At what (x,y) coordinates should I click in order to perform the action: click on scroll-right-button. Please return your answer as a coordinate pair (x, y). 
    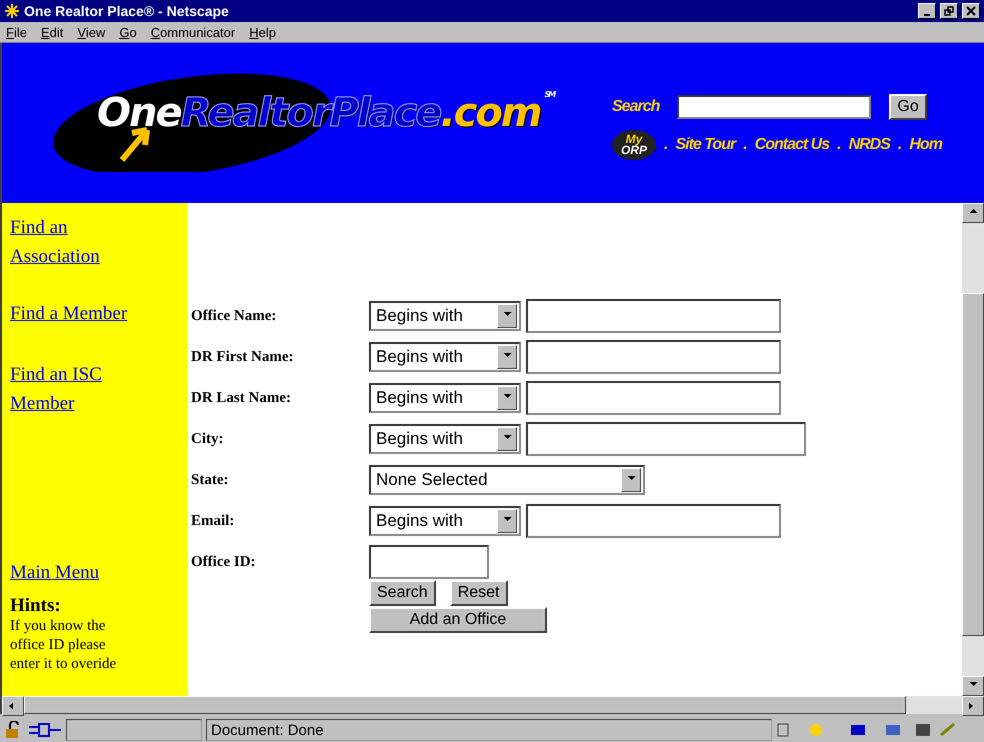
    Looking at the image, I should click on (973, 706).